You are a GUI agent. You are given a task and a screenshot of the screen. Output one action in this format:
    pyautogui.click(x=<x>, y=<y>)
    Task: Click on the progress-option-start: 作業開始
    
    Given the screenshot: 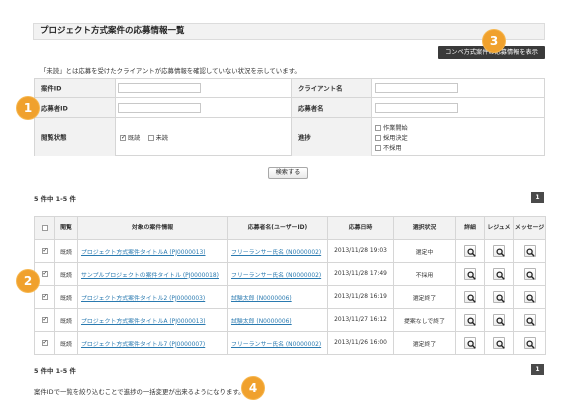 What is the action you would take?
    pyautogui.click(x=394, y=127)
    